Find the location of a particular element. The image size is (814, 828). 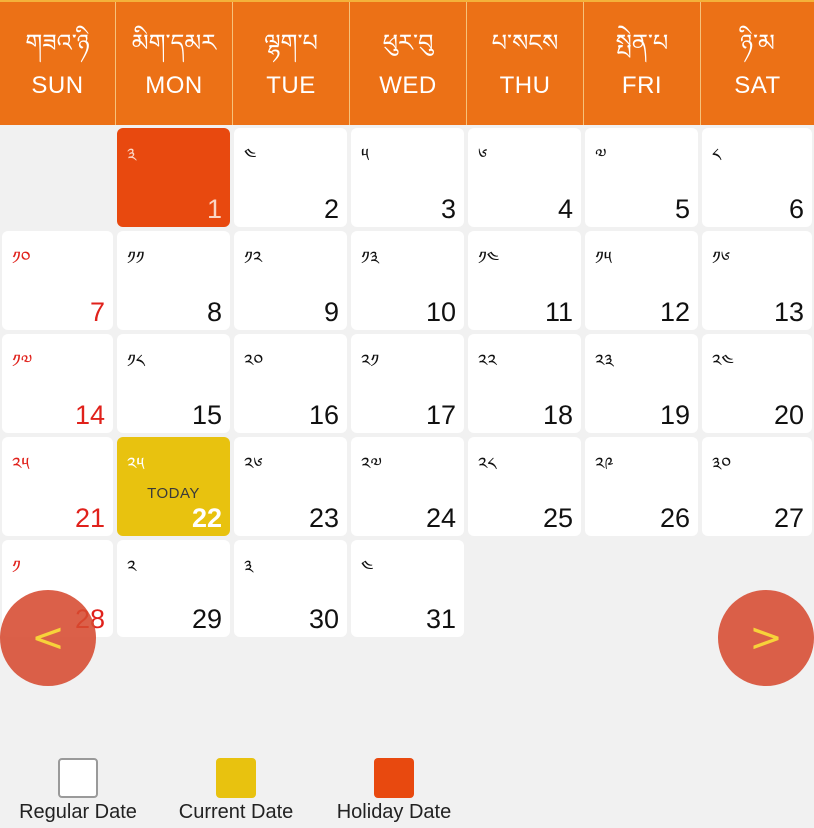

day-cell-today: ༢༥ TODAY 22 is located at coordinates (173, 486).